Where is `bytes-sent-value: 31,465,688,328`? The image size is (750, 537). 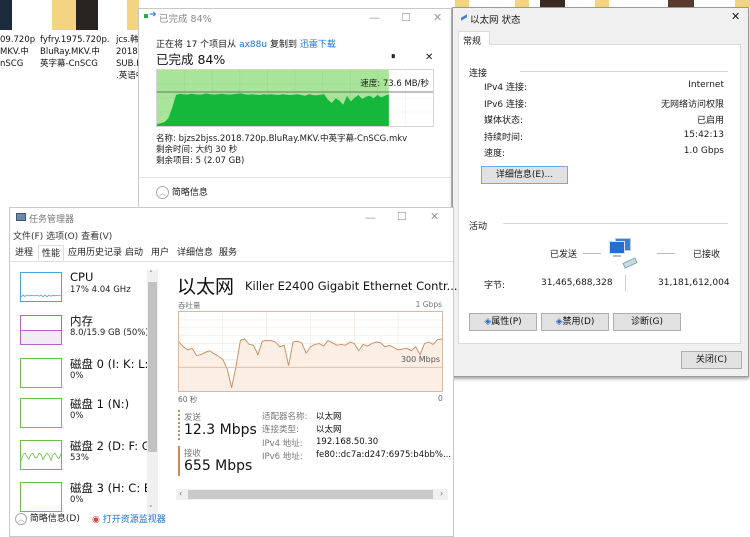 bytes-sent-value: 31,465,688,328 is located at coordinates (577, 283).